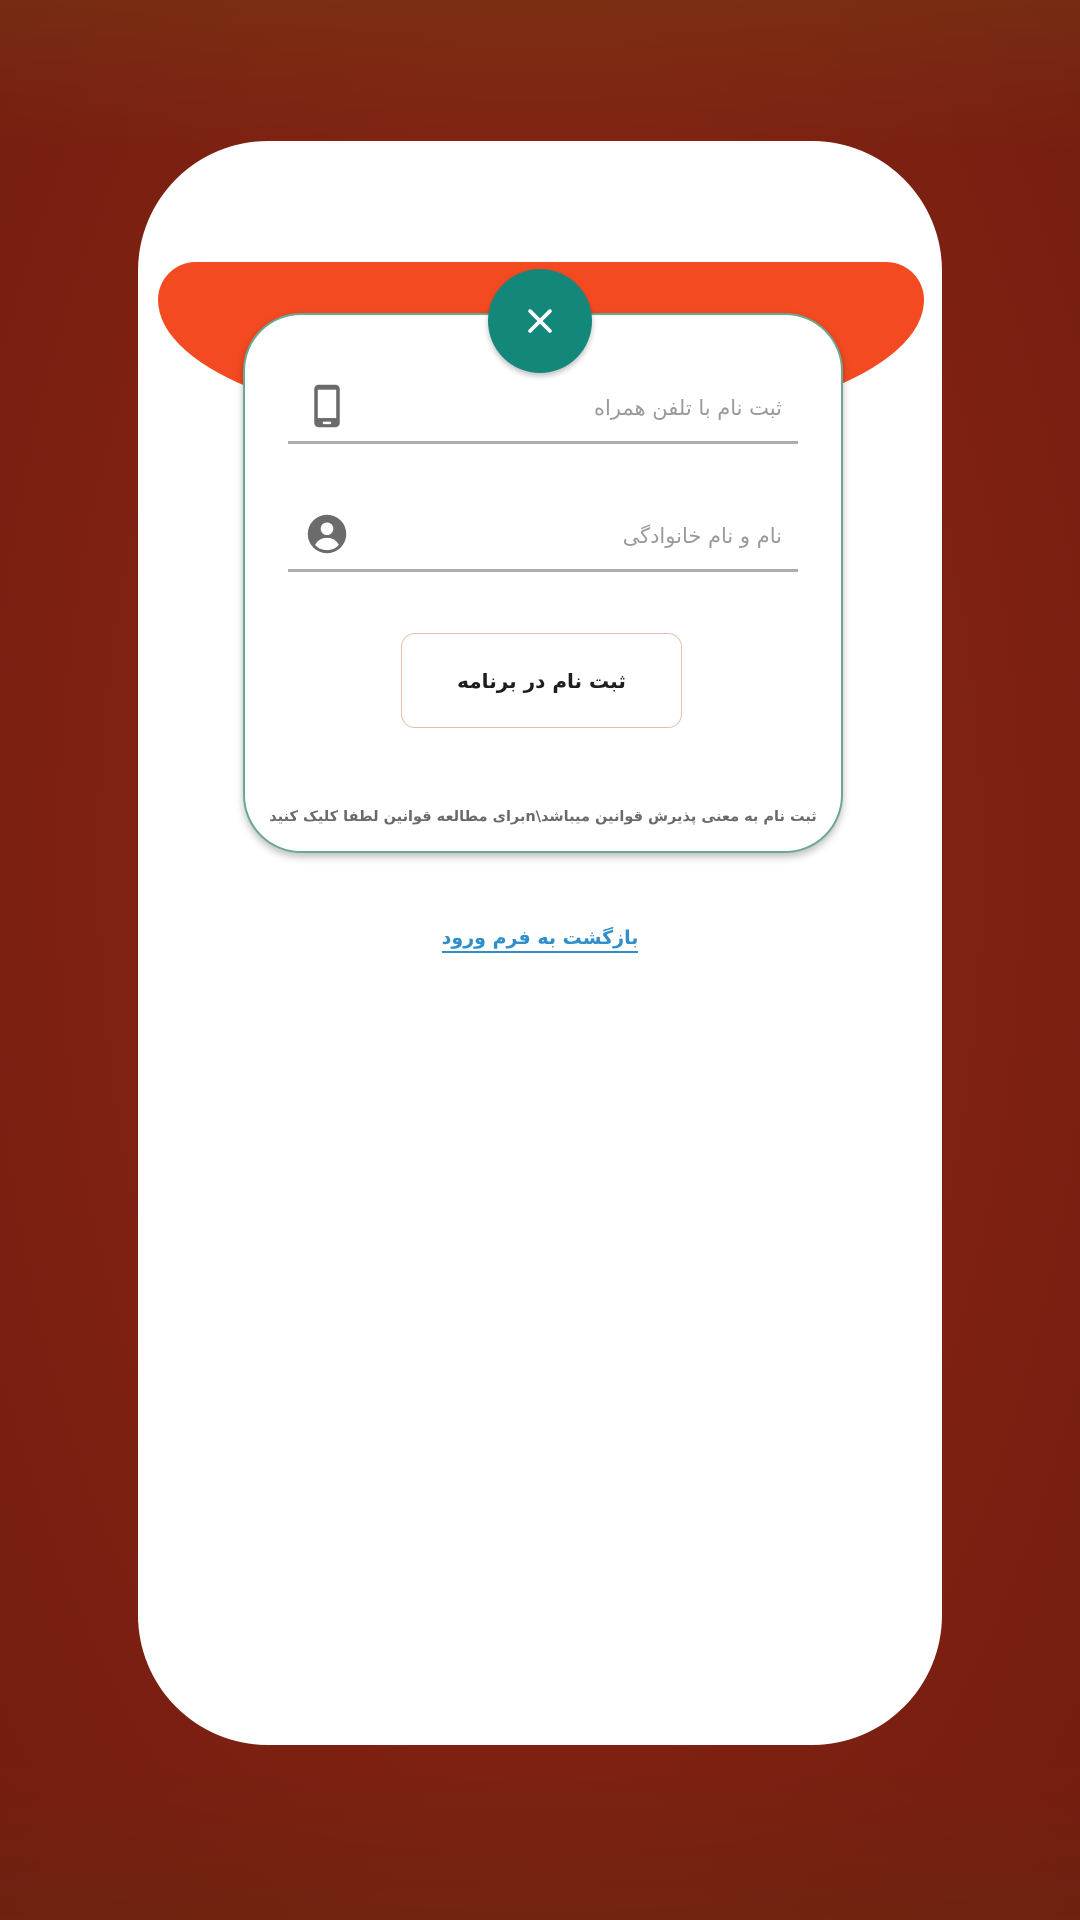 The width and height of the screenshot is (1080, 1920). I want to click on close-icon, so click(540, 321).